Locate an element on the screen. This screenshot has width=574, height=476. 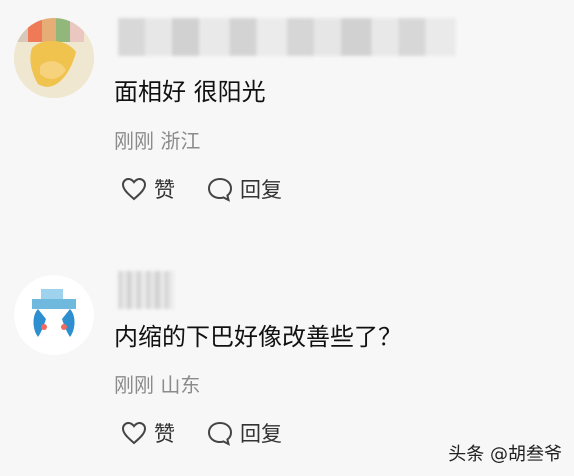
comment-text: 内缩的下巴好像改善些了？ is located at coordinates (258, 337).